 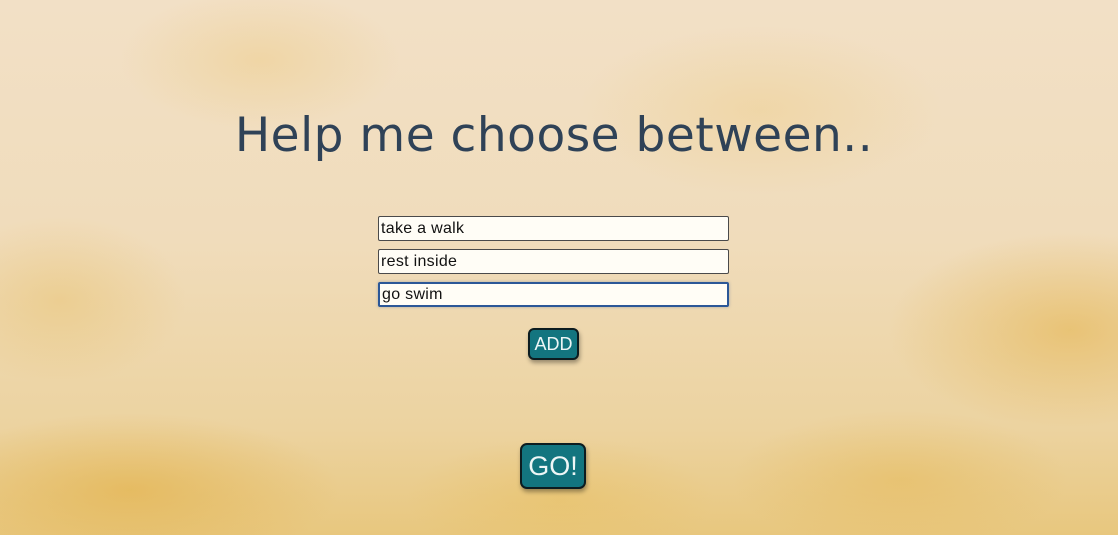 What do you see at coordinates (553, 466) in the screenshot?
I see `go-button: GO!` at bounding box center [553, 466].